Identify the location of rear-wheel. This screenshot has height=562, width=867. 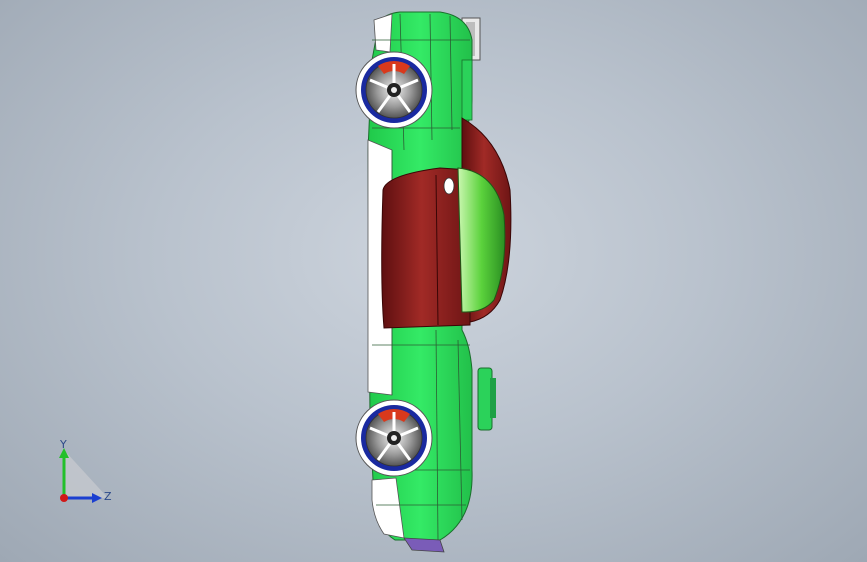
(394, 438).